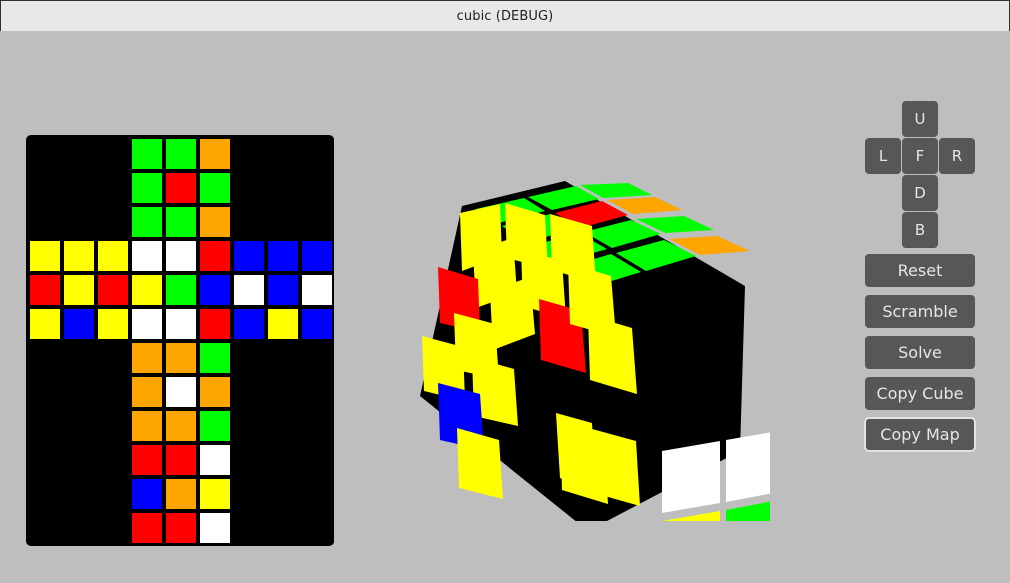 The height and width of the screenshot is (583, 1010). Describe the element at coordinates (920, 119) in the screenshot. I see `move-button-u: U` at that location.